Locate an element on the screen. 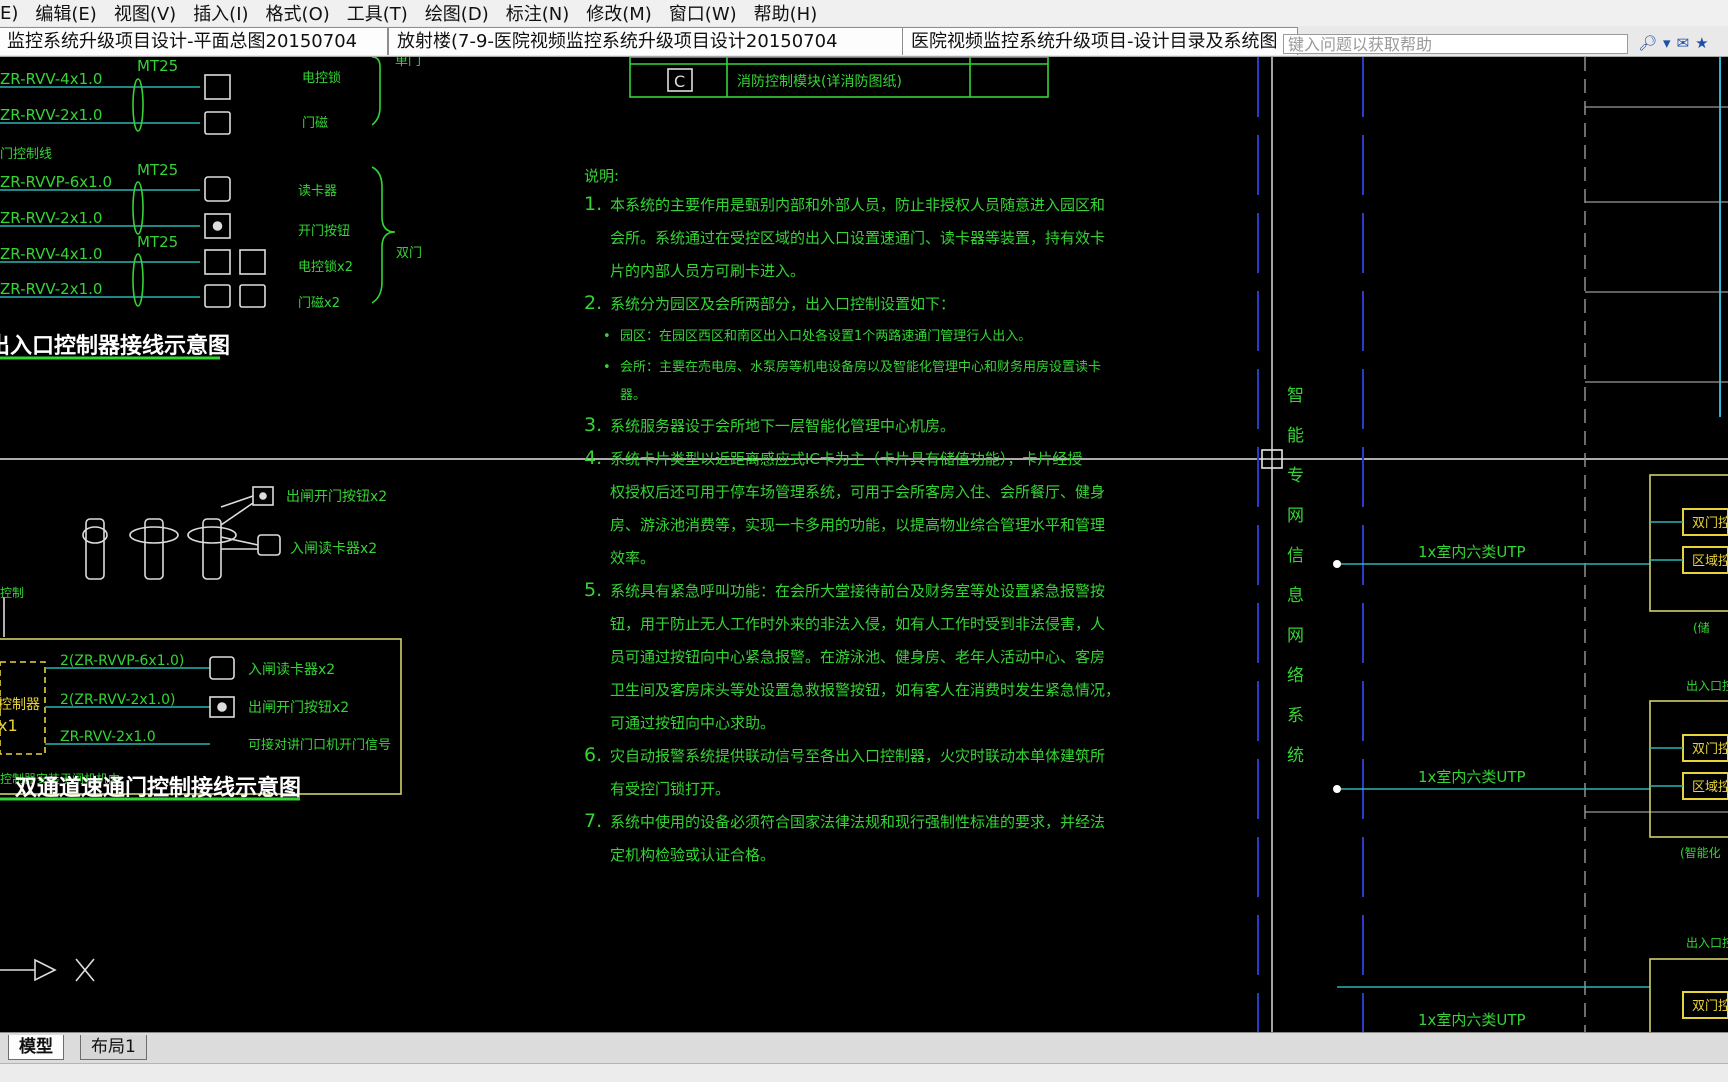  network-label-char: 智 is located at coordinates (1295, 396).